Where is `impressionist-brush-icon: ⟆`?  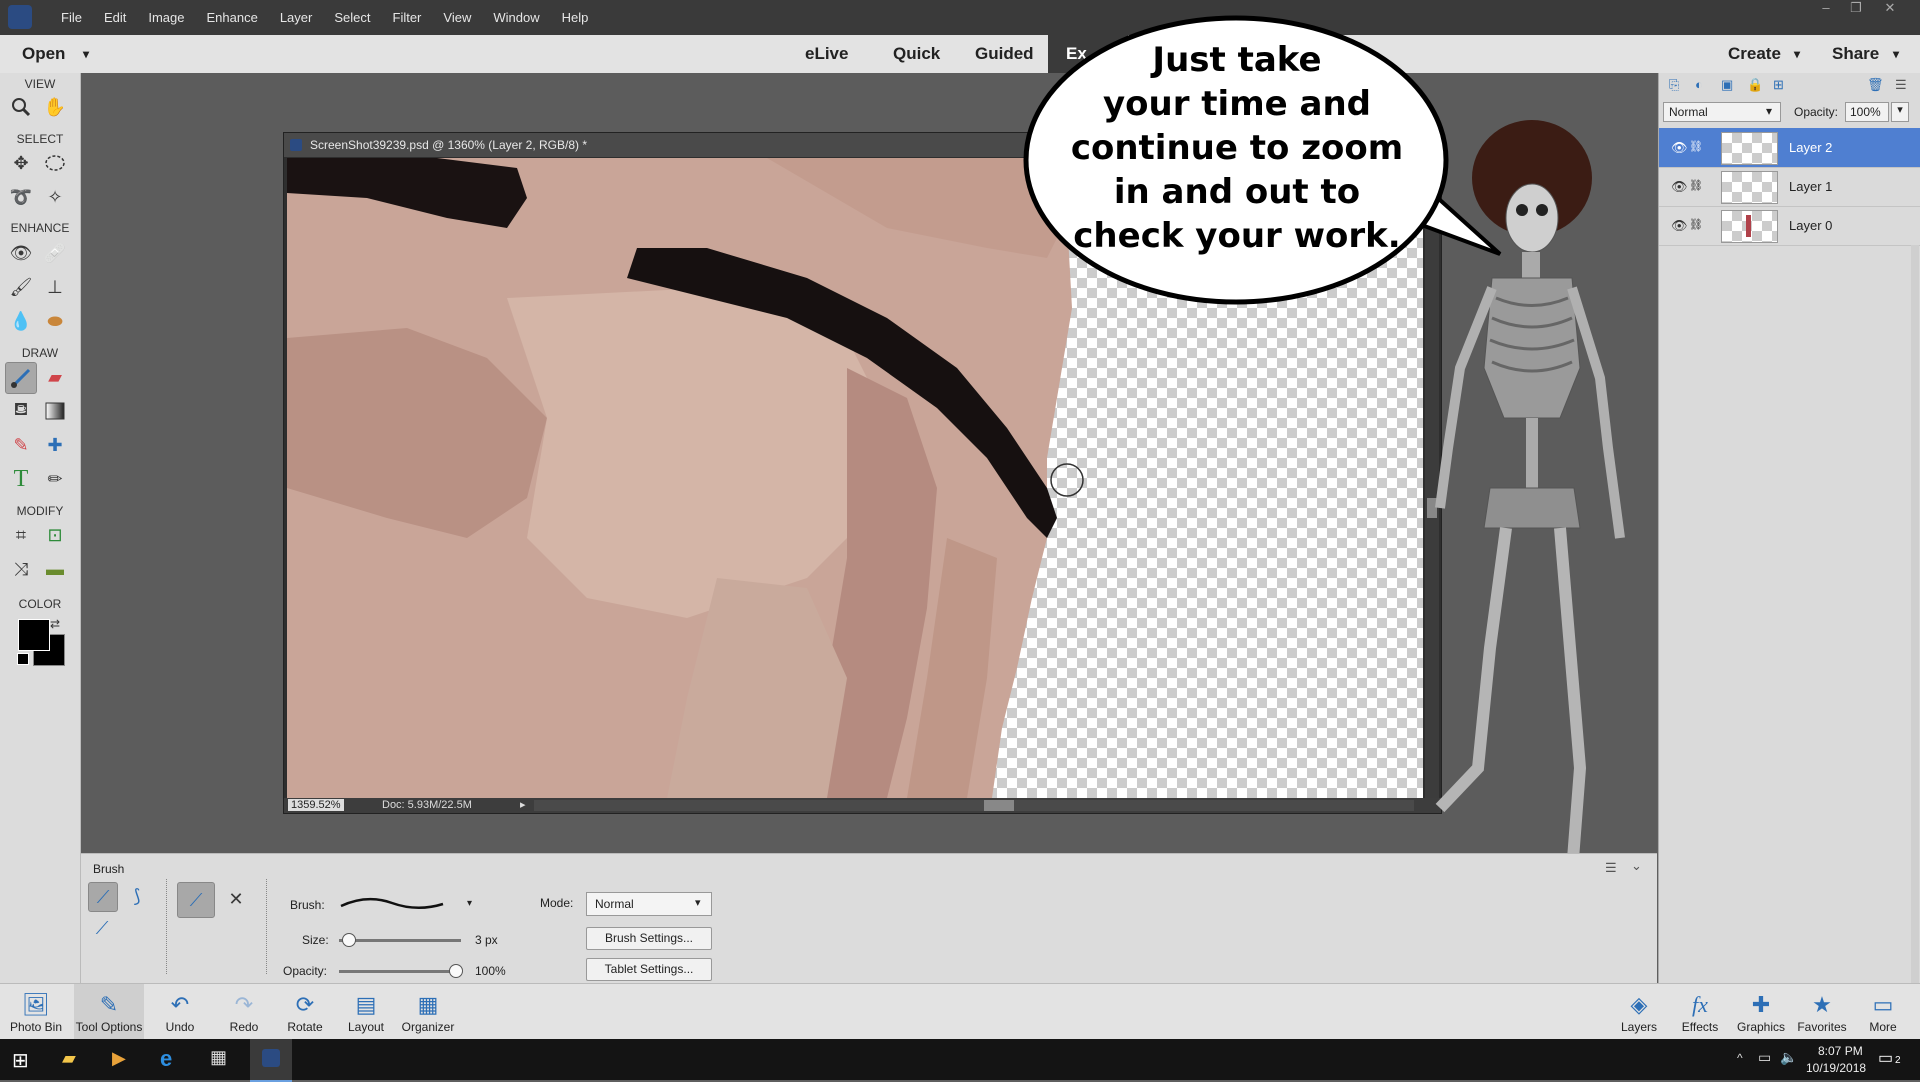 impressionist-brush-icon: ⟆ is located at coordinates (137, 896).